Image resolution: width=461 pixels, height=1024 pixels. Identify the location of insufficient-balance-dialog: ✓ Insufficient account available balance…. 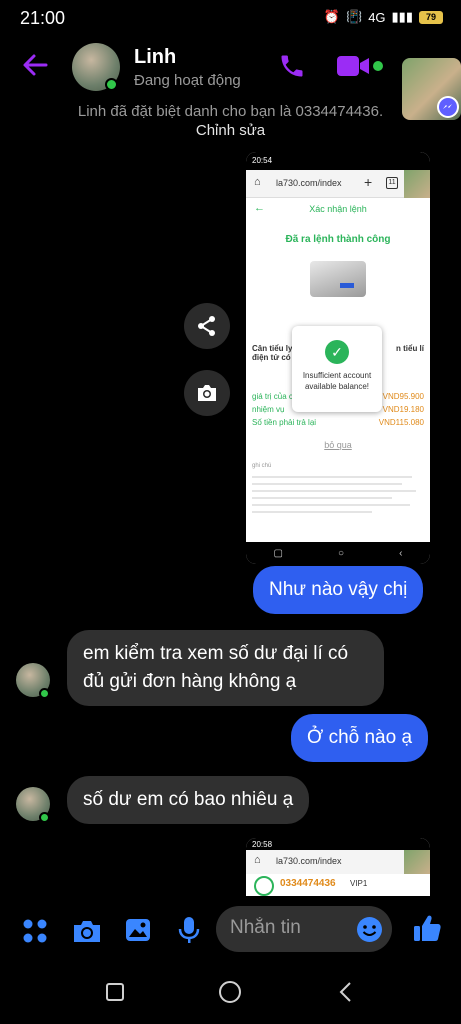
(337, 369).